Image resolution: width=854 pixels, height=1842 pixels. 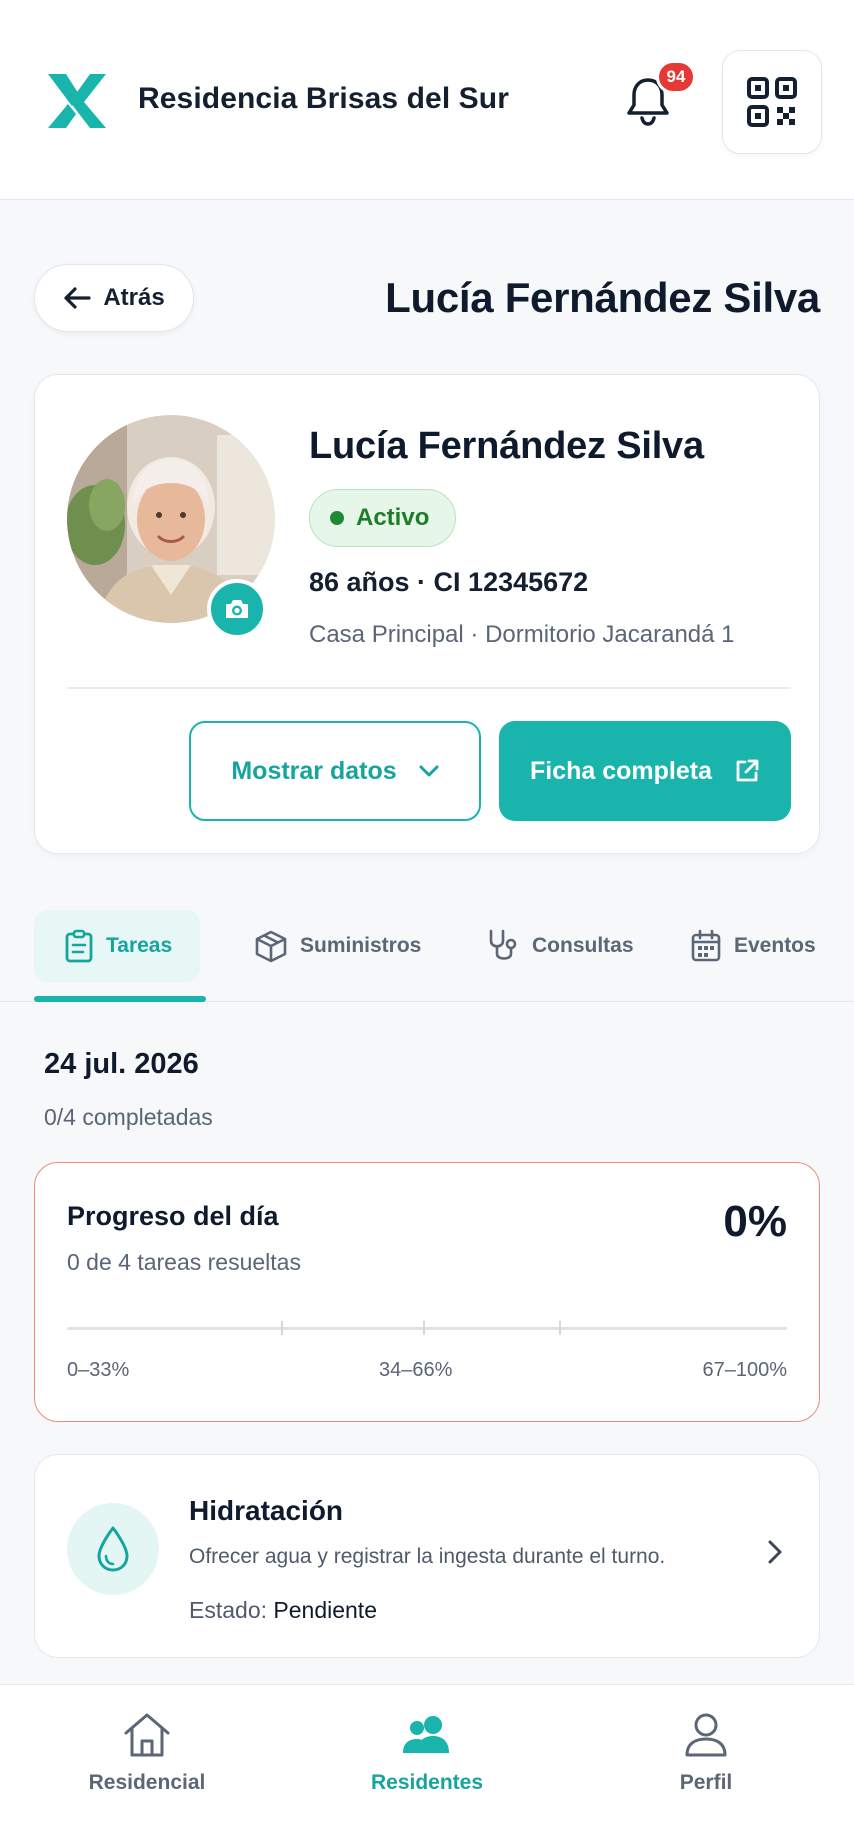 I want to click on task-title: Hidratación, so click(x=266, y=1510).